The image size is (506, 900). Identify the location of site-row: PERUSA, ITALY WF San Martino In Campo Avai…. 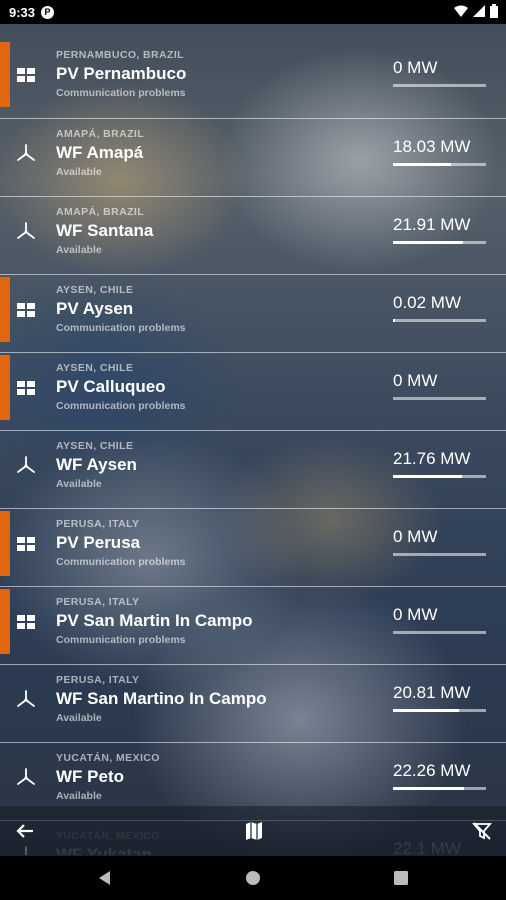
(253, 703).